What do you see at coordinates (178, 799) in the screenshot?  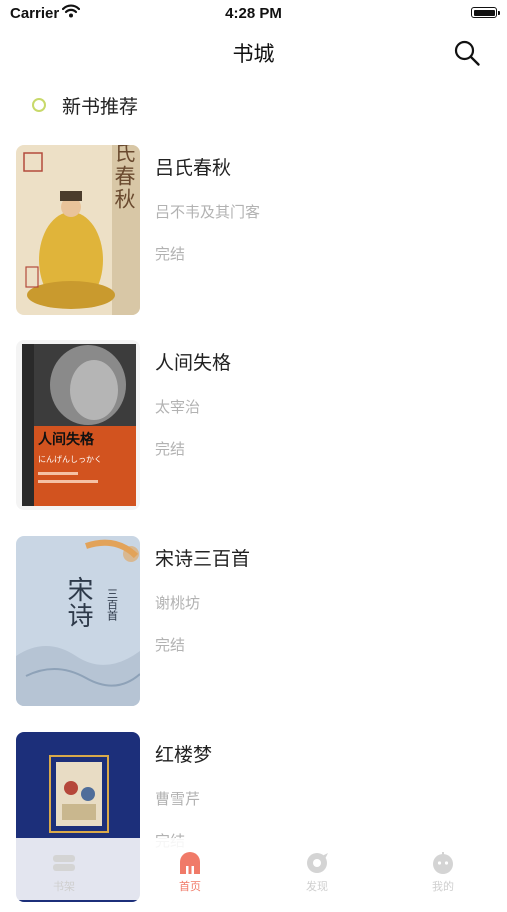 I see `book-author: 曹雪芹` at bounding box center [178, 799].